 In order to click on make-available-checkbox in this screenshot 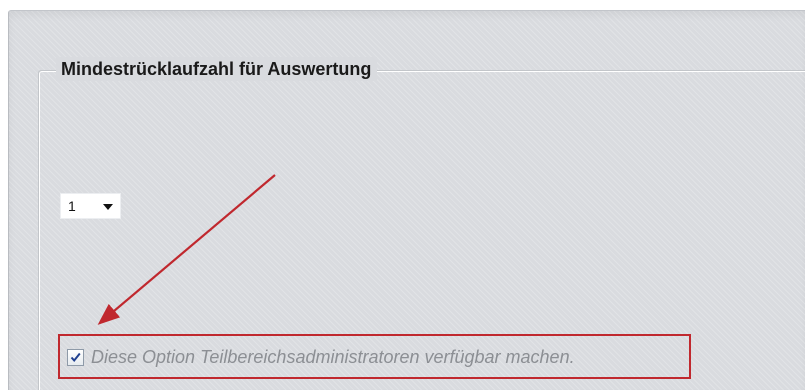, I will do `click(75, 357)`.